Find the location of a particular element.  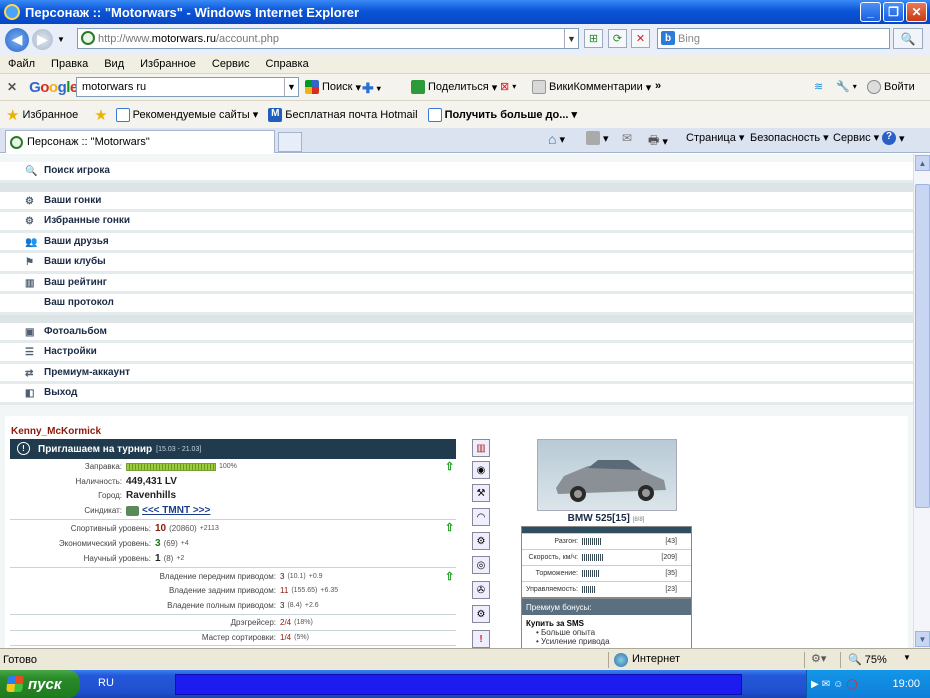

mail-icon: ✉ is located at coordinates (627, 138).